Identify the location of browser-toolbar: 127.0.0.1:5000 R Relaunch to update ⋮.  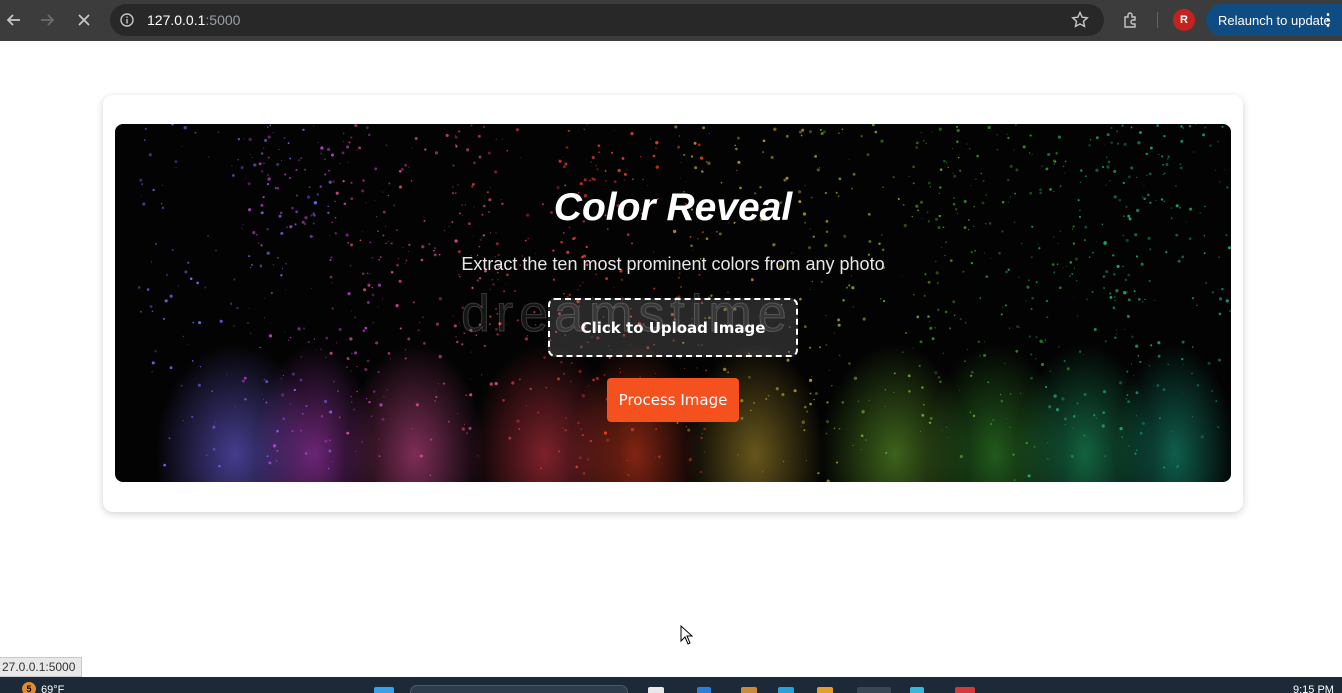
(671, 20).